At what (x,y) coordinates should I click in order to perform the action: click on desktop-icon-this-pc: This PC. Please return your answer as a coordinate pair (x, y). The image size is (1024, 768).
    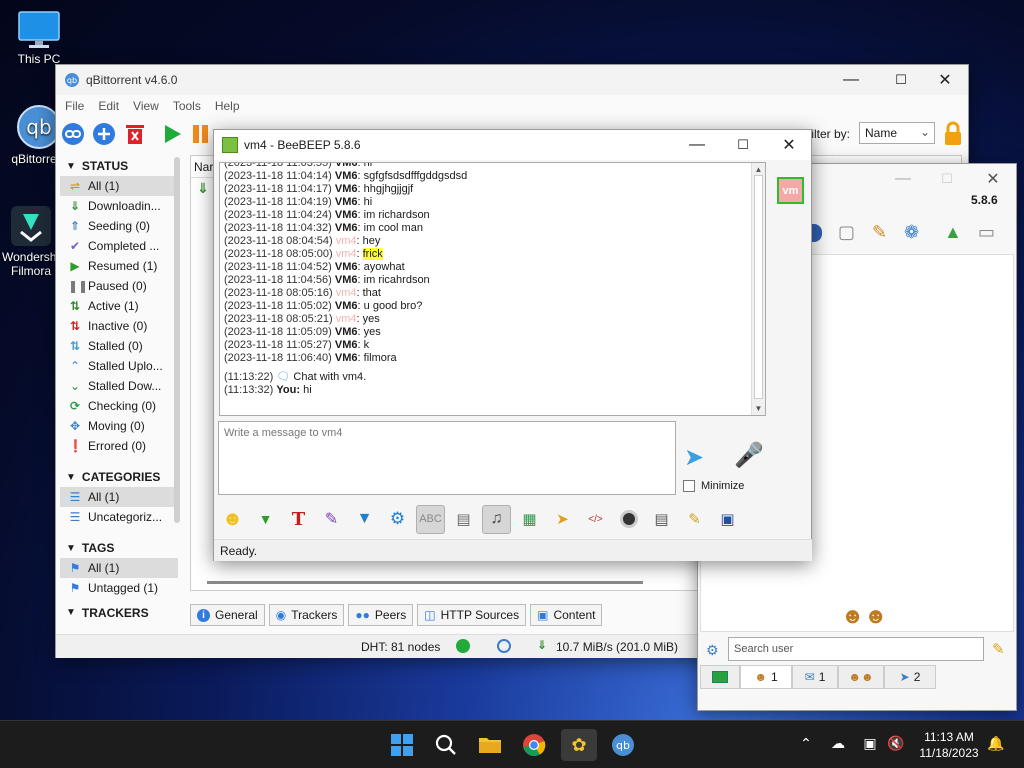
    Looking at the image, I should click on (39, 38).